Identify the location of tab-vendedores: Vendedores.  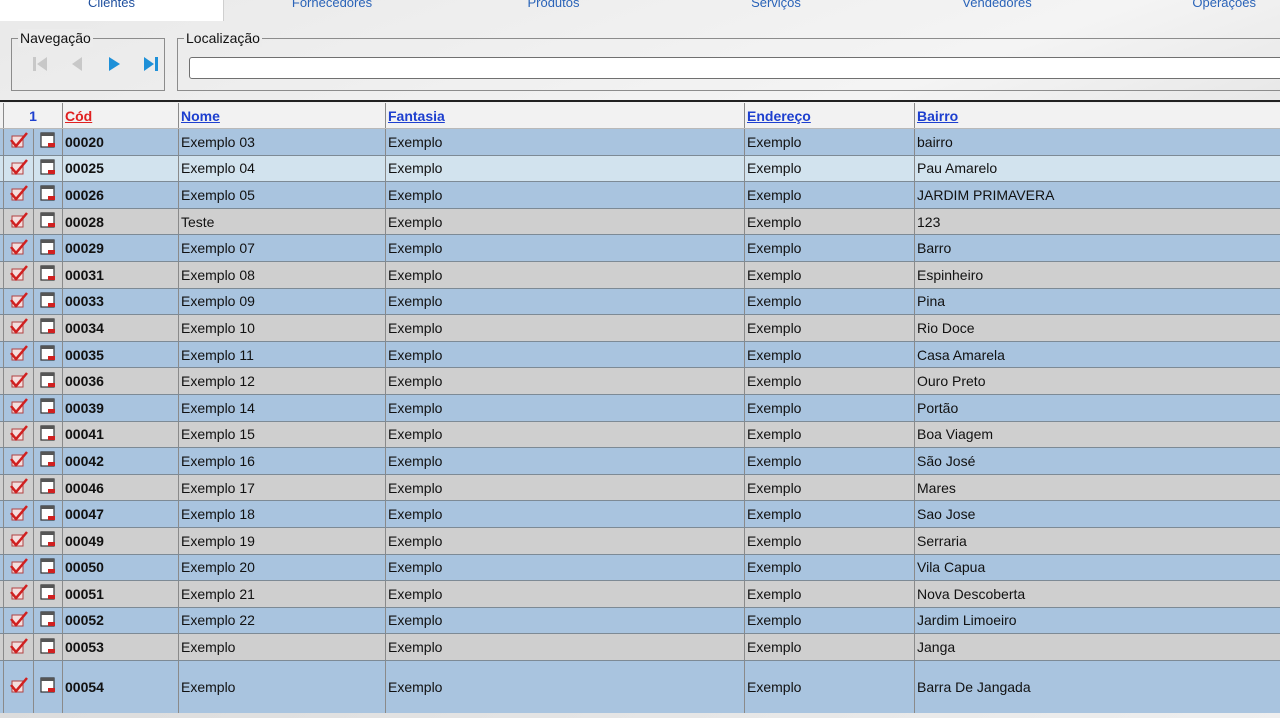
(997, 11).